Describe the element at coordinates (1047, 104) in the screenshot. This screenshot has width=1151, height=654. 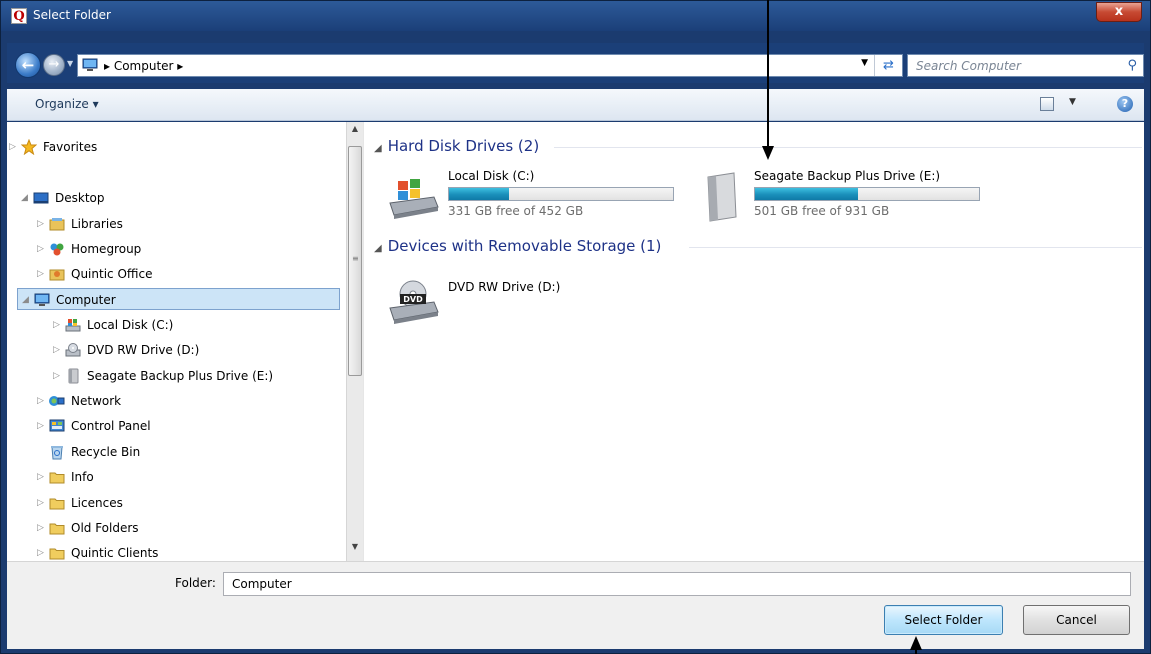
I see `change-view-icon` at that location.